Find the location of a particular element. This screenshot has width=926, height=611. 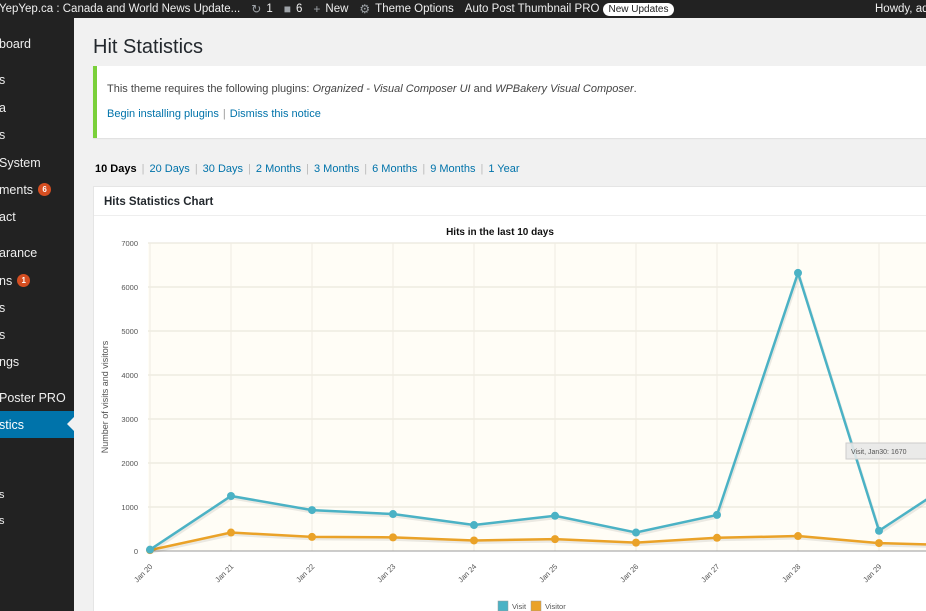

range-3-months: 3 Months is located at coordinates (336, 169).